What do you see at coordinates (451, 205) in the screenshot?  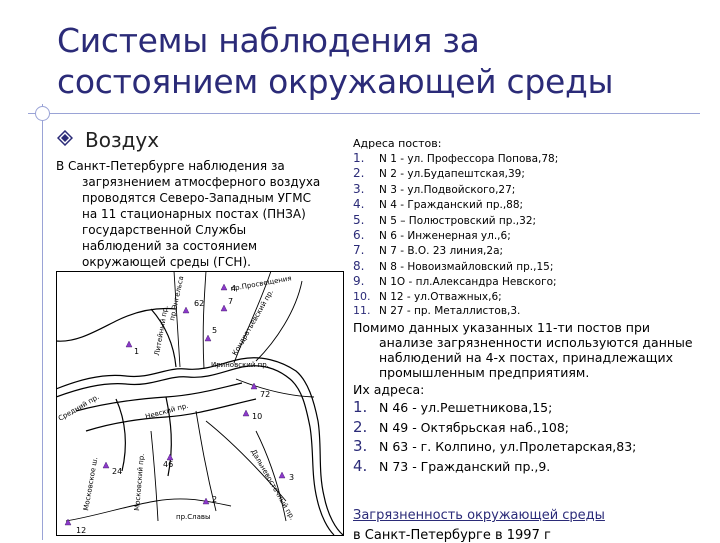 I see `list-text: N 4 - Гражданский пр.,88;` at bounding box center [451, 205].